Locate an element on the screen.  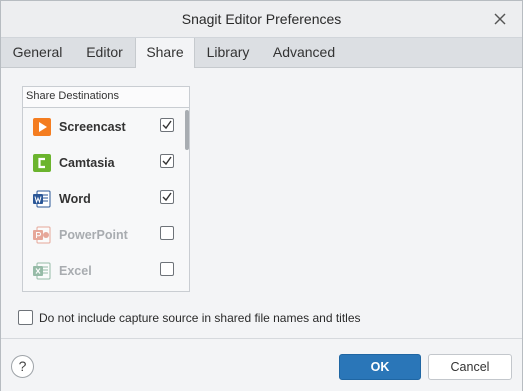
title-bar: Snagit Editor Preferences is located at coordinates (261, 19).